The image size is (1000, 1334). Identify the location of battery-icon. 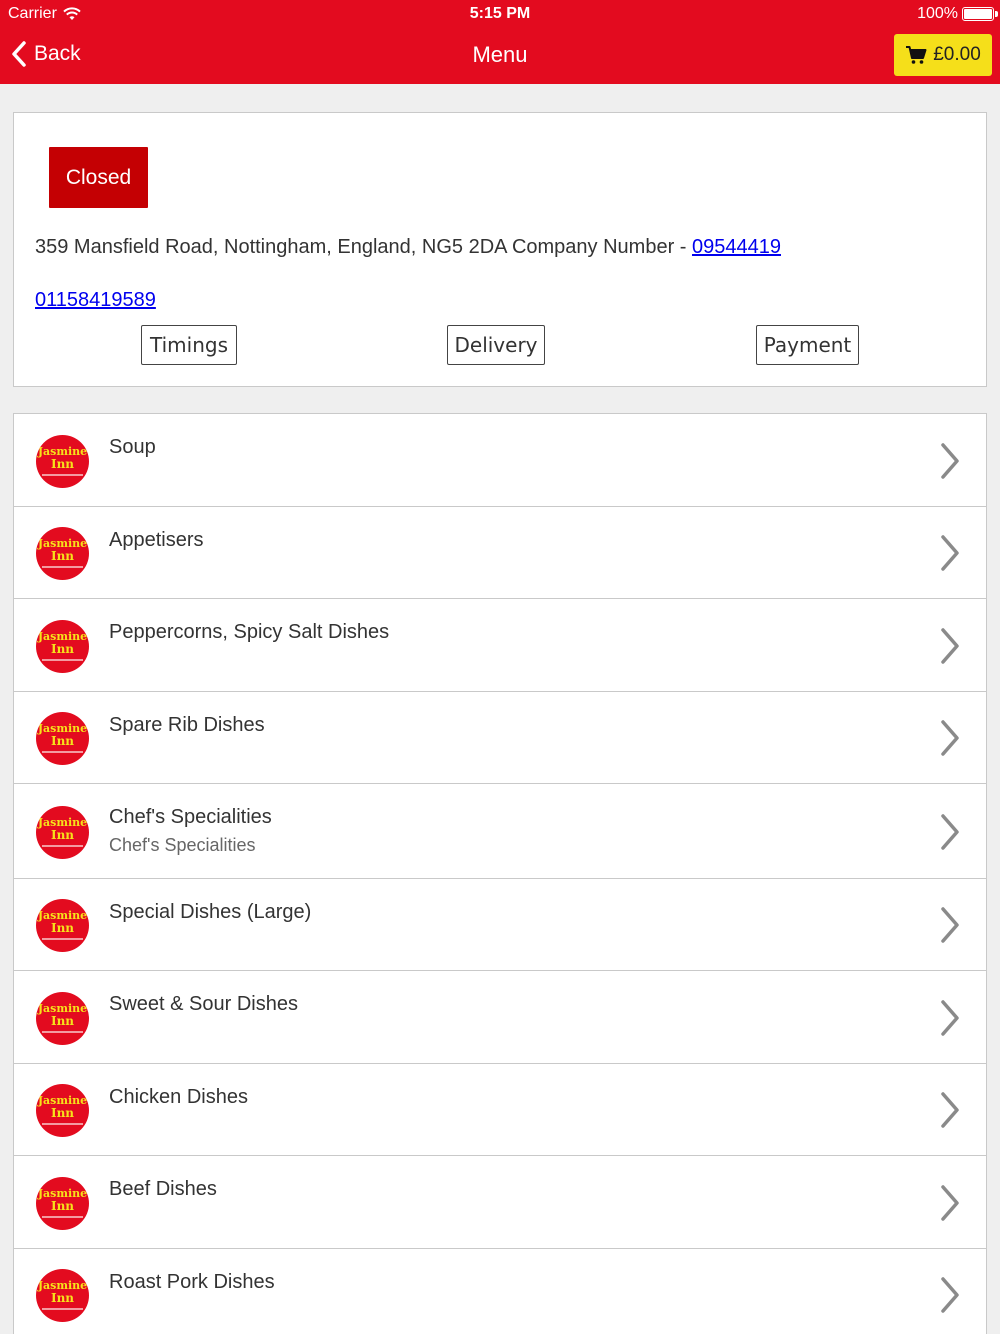
(980, 14).